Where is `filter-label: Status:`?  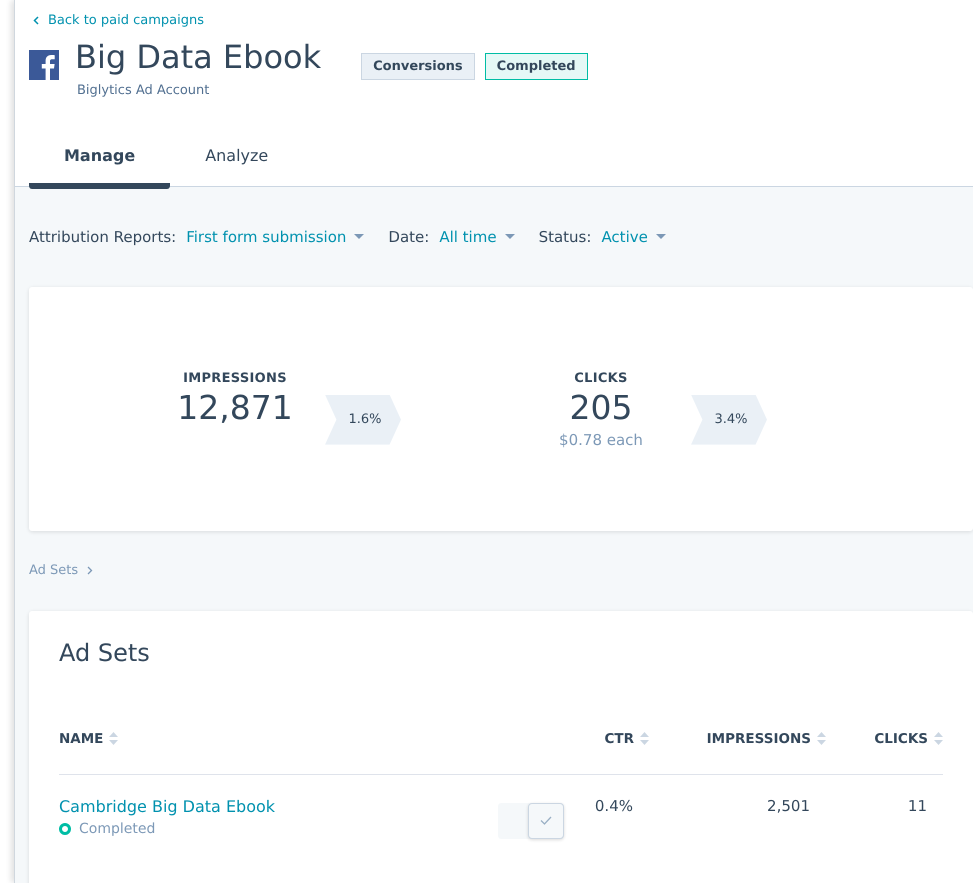
filter-label: Status: is located at coordinates (565, 237).